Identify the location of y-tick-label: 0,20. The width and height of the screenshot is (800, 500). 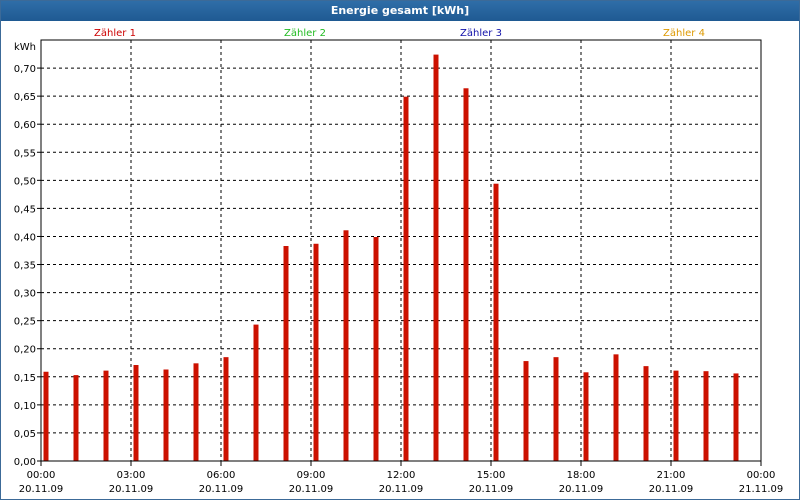
(25, 350).